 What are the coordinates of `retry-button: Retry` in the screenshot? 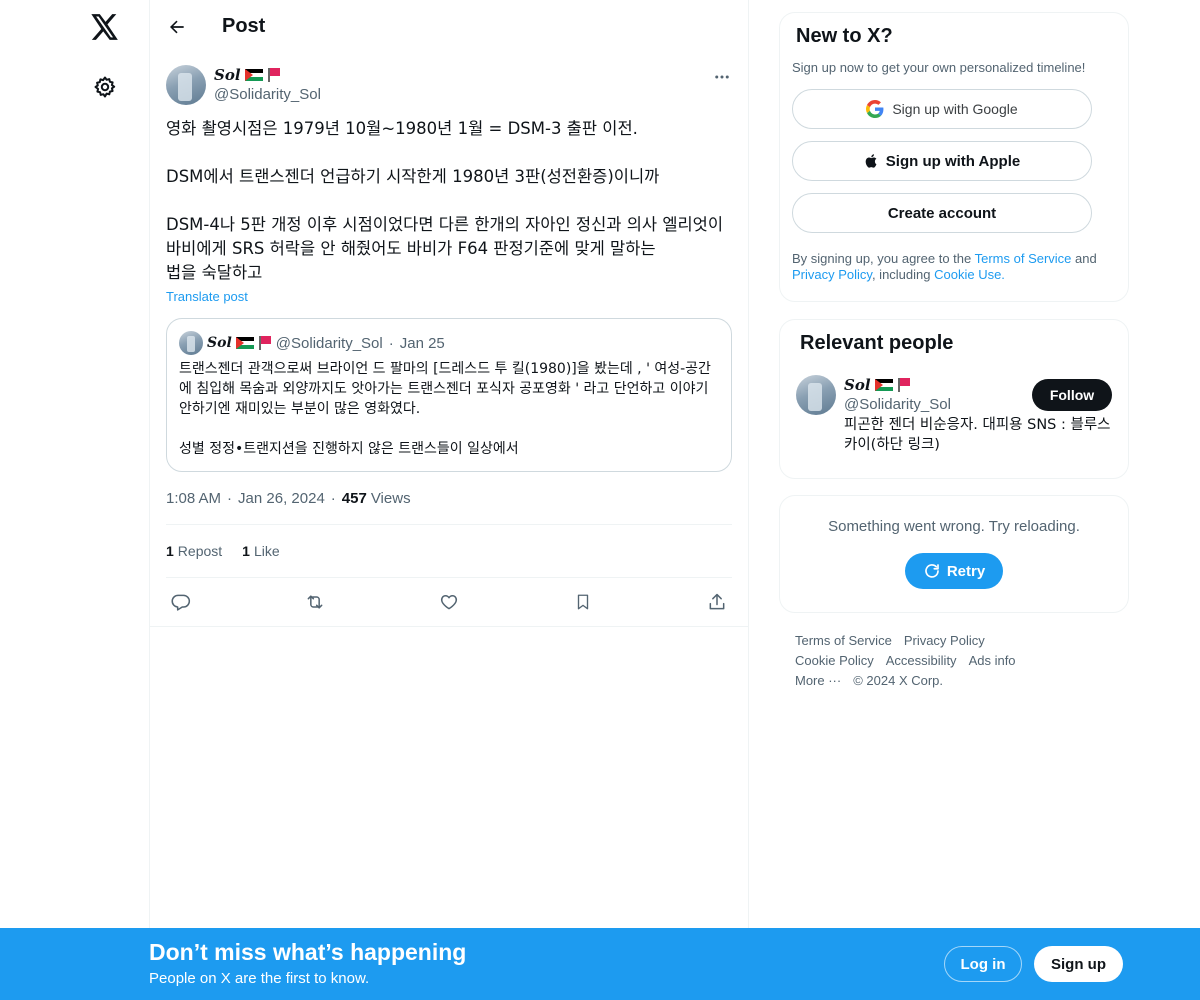 It's located at (954, 571).